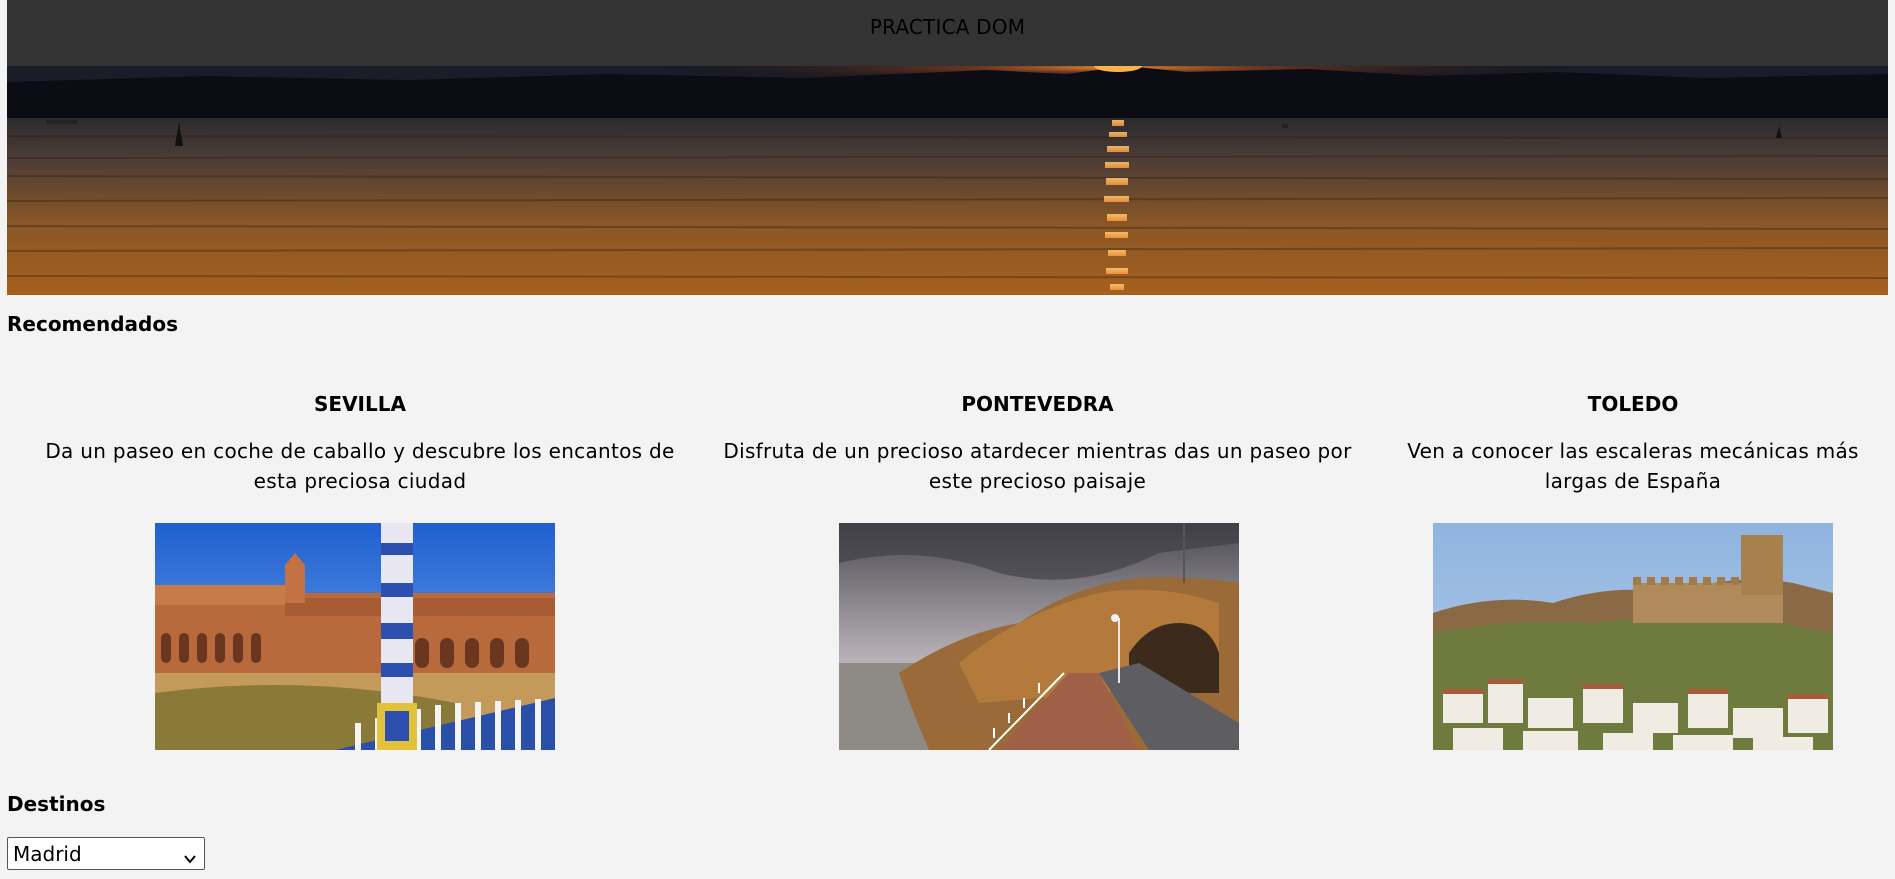 The width and height of the screenshot is (1895, 879). What do you see at coordinates (1633, 636) in the screenshot?
I see `castle-on-hill-photo` at bounding box center [1633, 636].